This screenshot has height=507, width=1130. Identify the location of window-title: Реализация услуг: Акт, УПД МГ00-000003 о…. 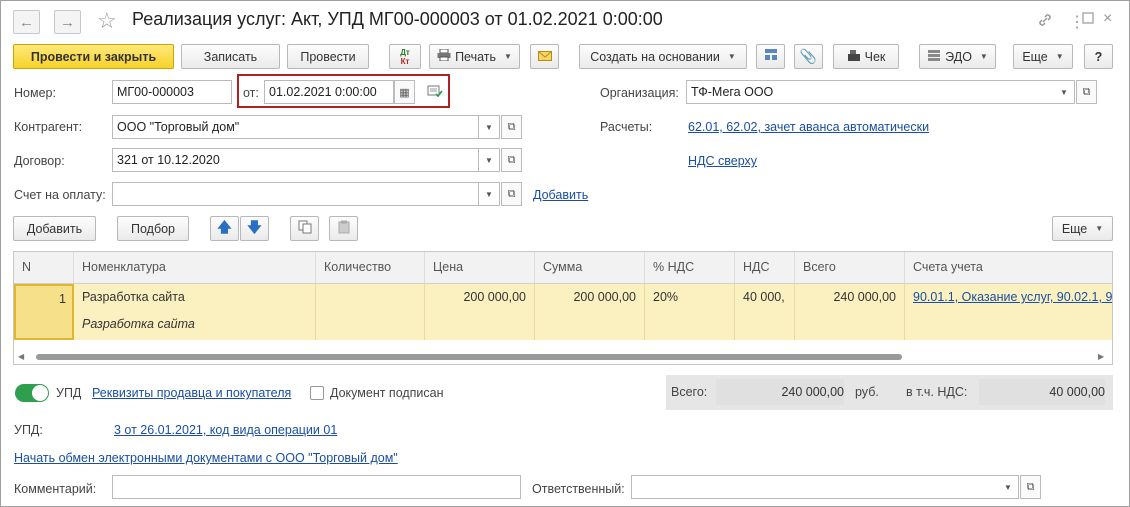
(397, 19).